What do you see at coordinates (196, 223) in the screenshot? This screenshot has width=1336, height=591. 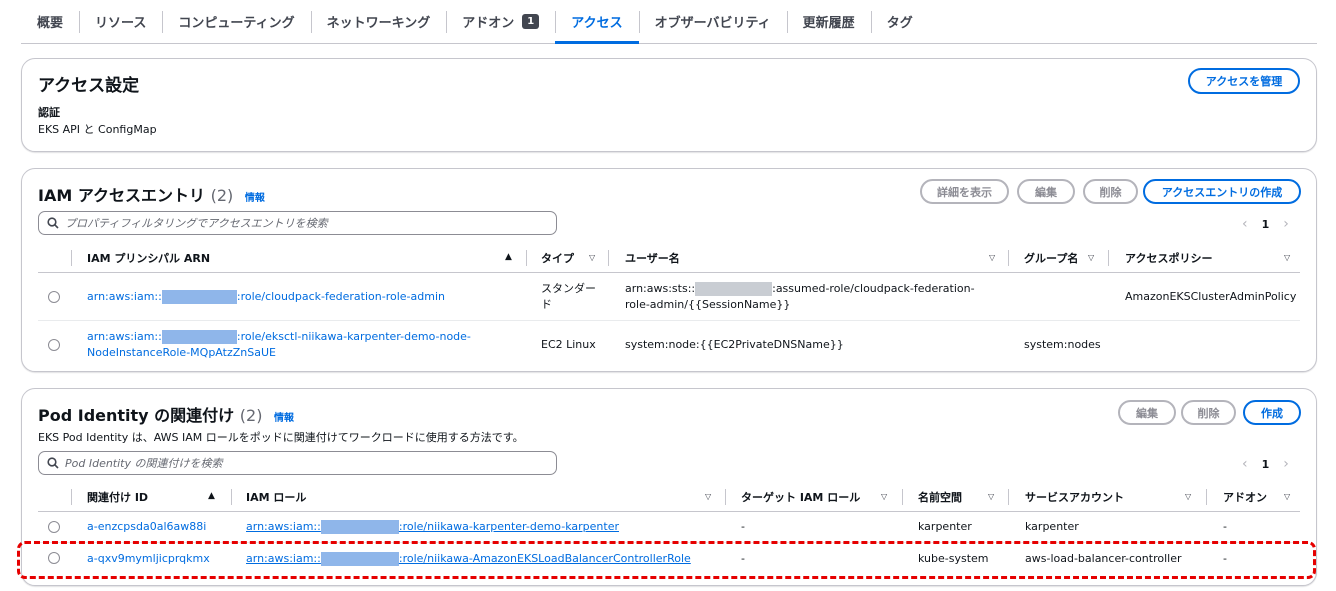 I see `search-placeholder: プロパティフィルタリングでアクセスエントリを検索` at bounding box center [196, 223].